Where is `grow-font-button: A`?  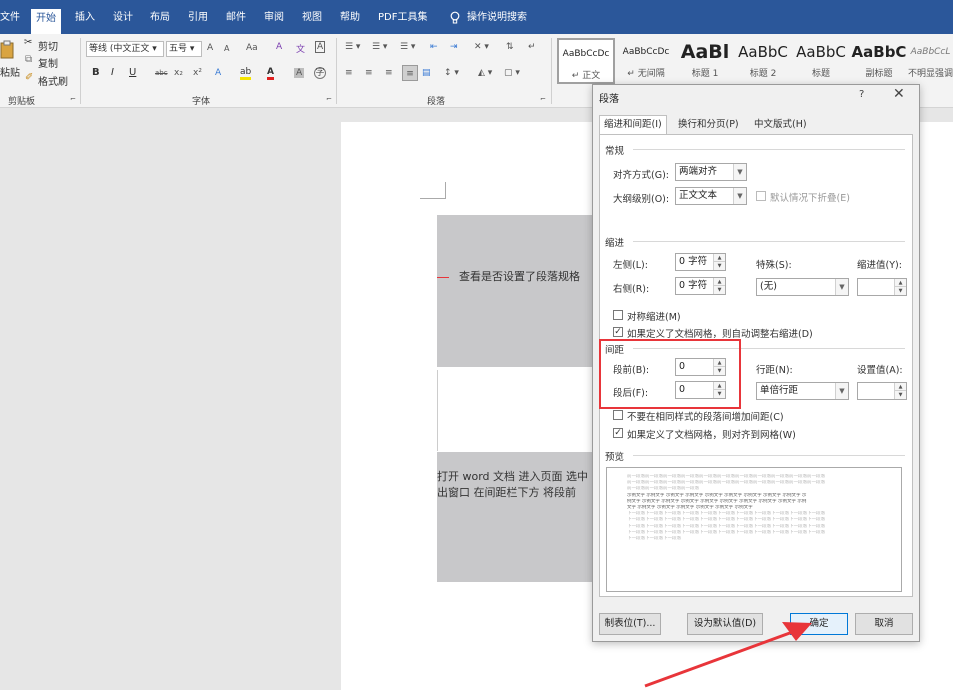 grow-font-button: A is located at coordinates (210, 48).